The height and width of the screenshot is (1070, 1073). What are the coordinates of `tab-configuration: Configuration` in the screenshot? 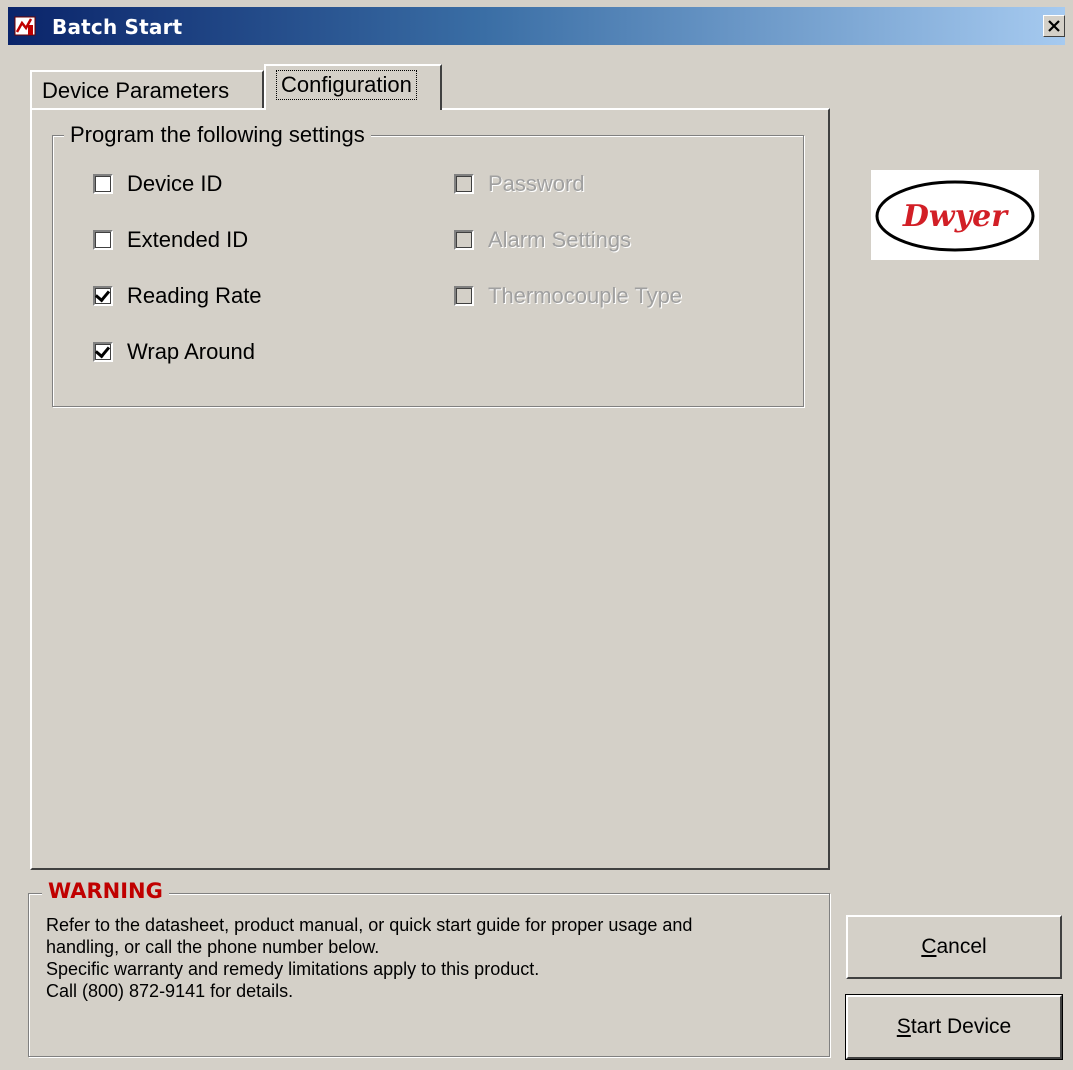 It's located at (353, 87).